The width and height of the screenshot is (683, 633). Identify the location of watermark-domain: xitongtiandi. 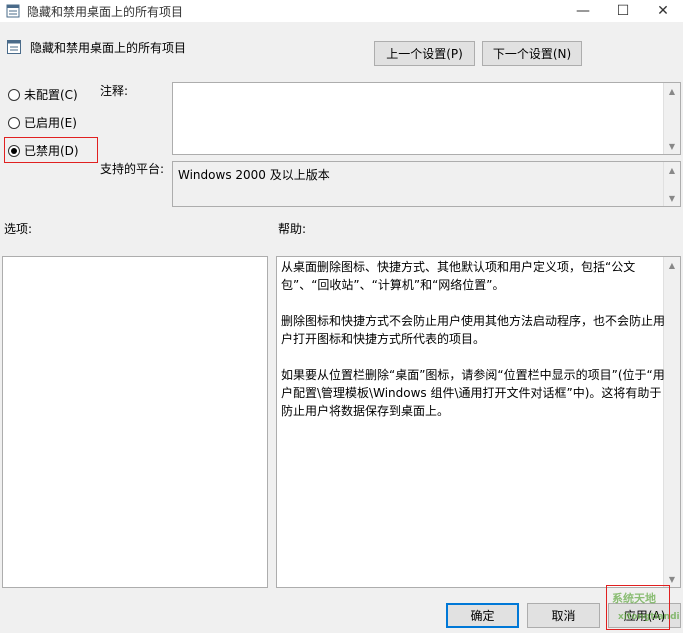
(649, 617).